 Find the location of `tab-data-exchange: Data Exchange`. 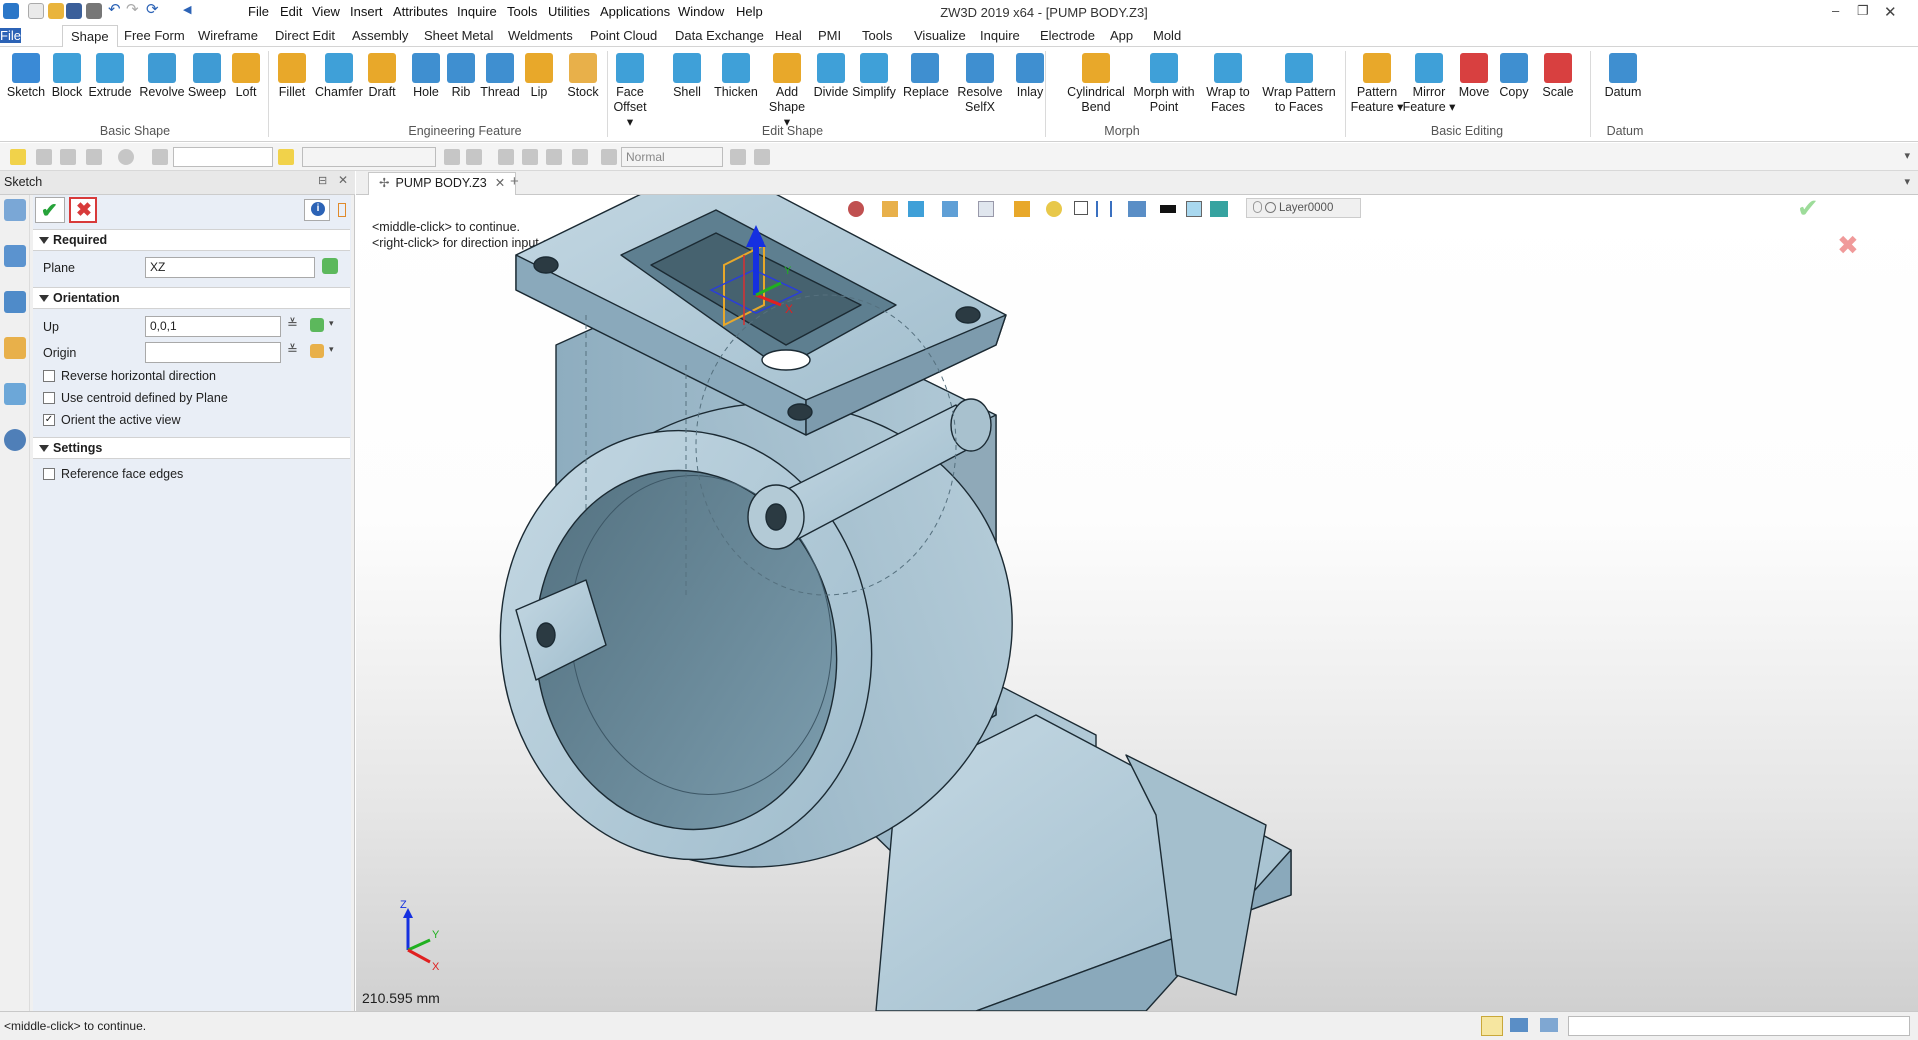

tab-data-exchange: Data Exchange is located at coordinates (719, 35).